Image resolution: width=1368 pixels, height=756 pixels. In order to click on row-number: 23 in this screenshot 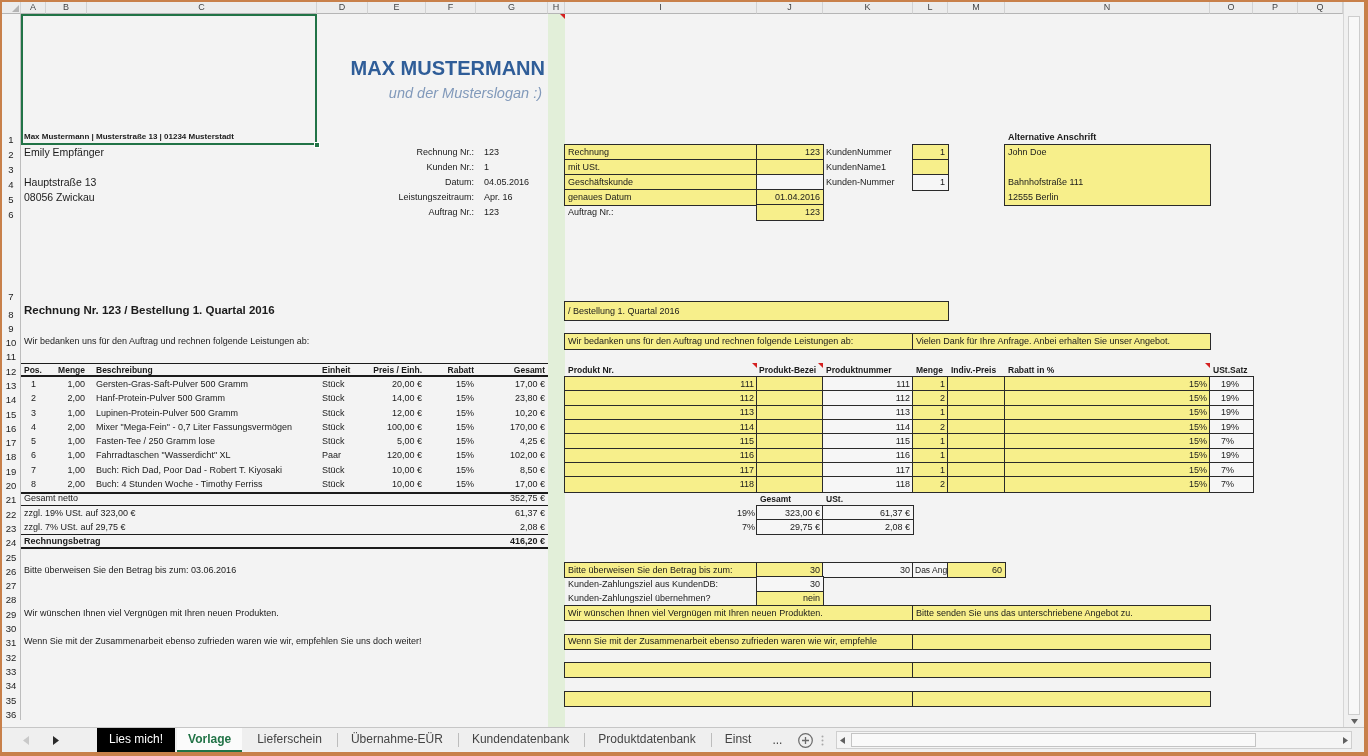, I will do `click(11, 527)`.